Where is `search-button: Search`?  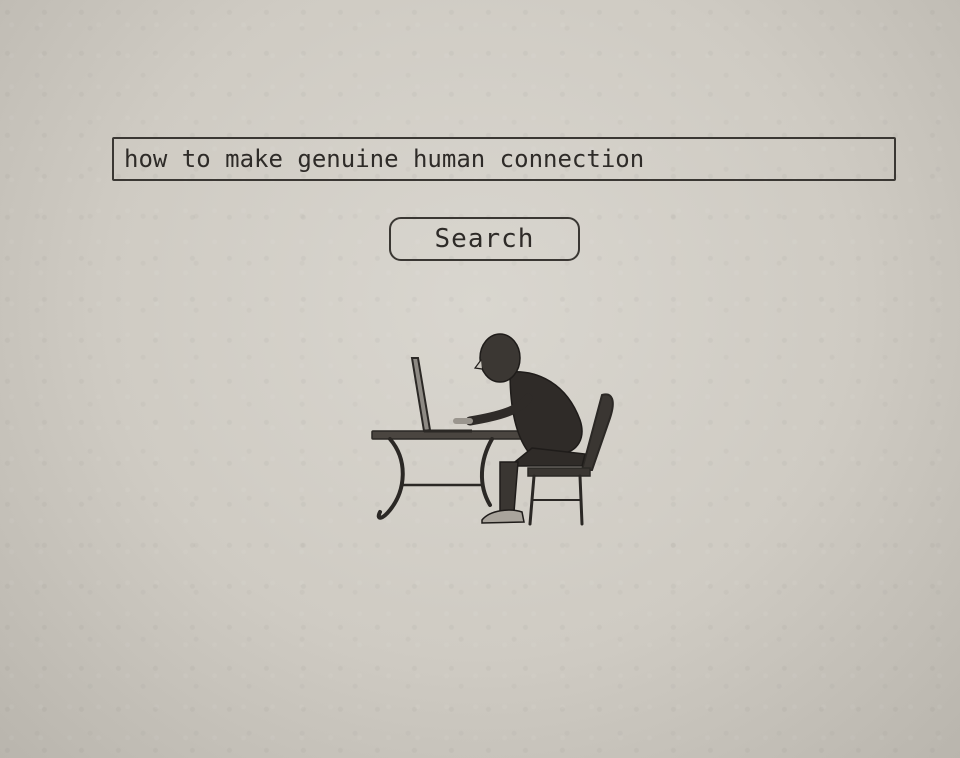 search-button: Search is located at coordinates (484, 239).